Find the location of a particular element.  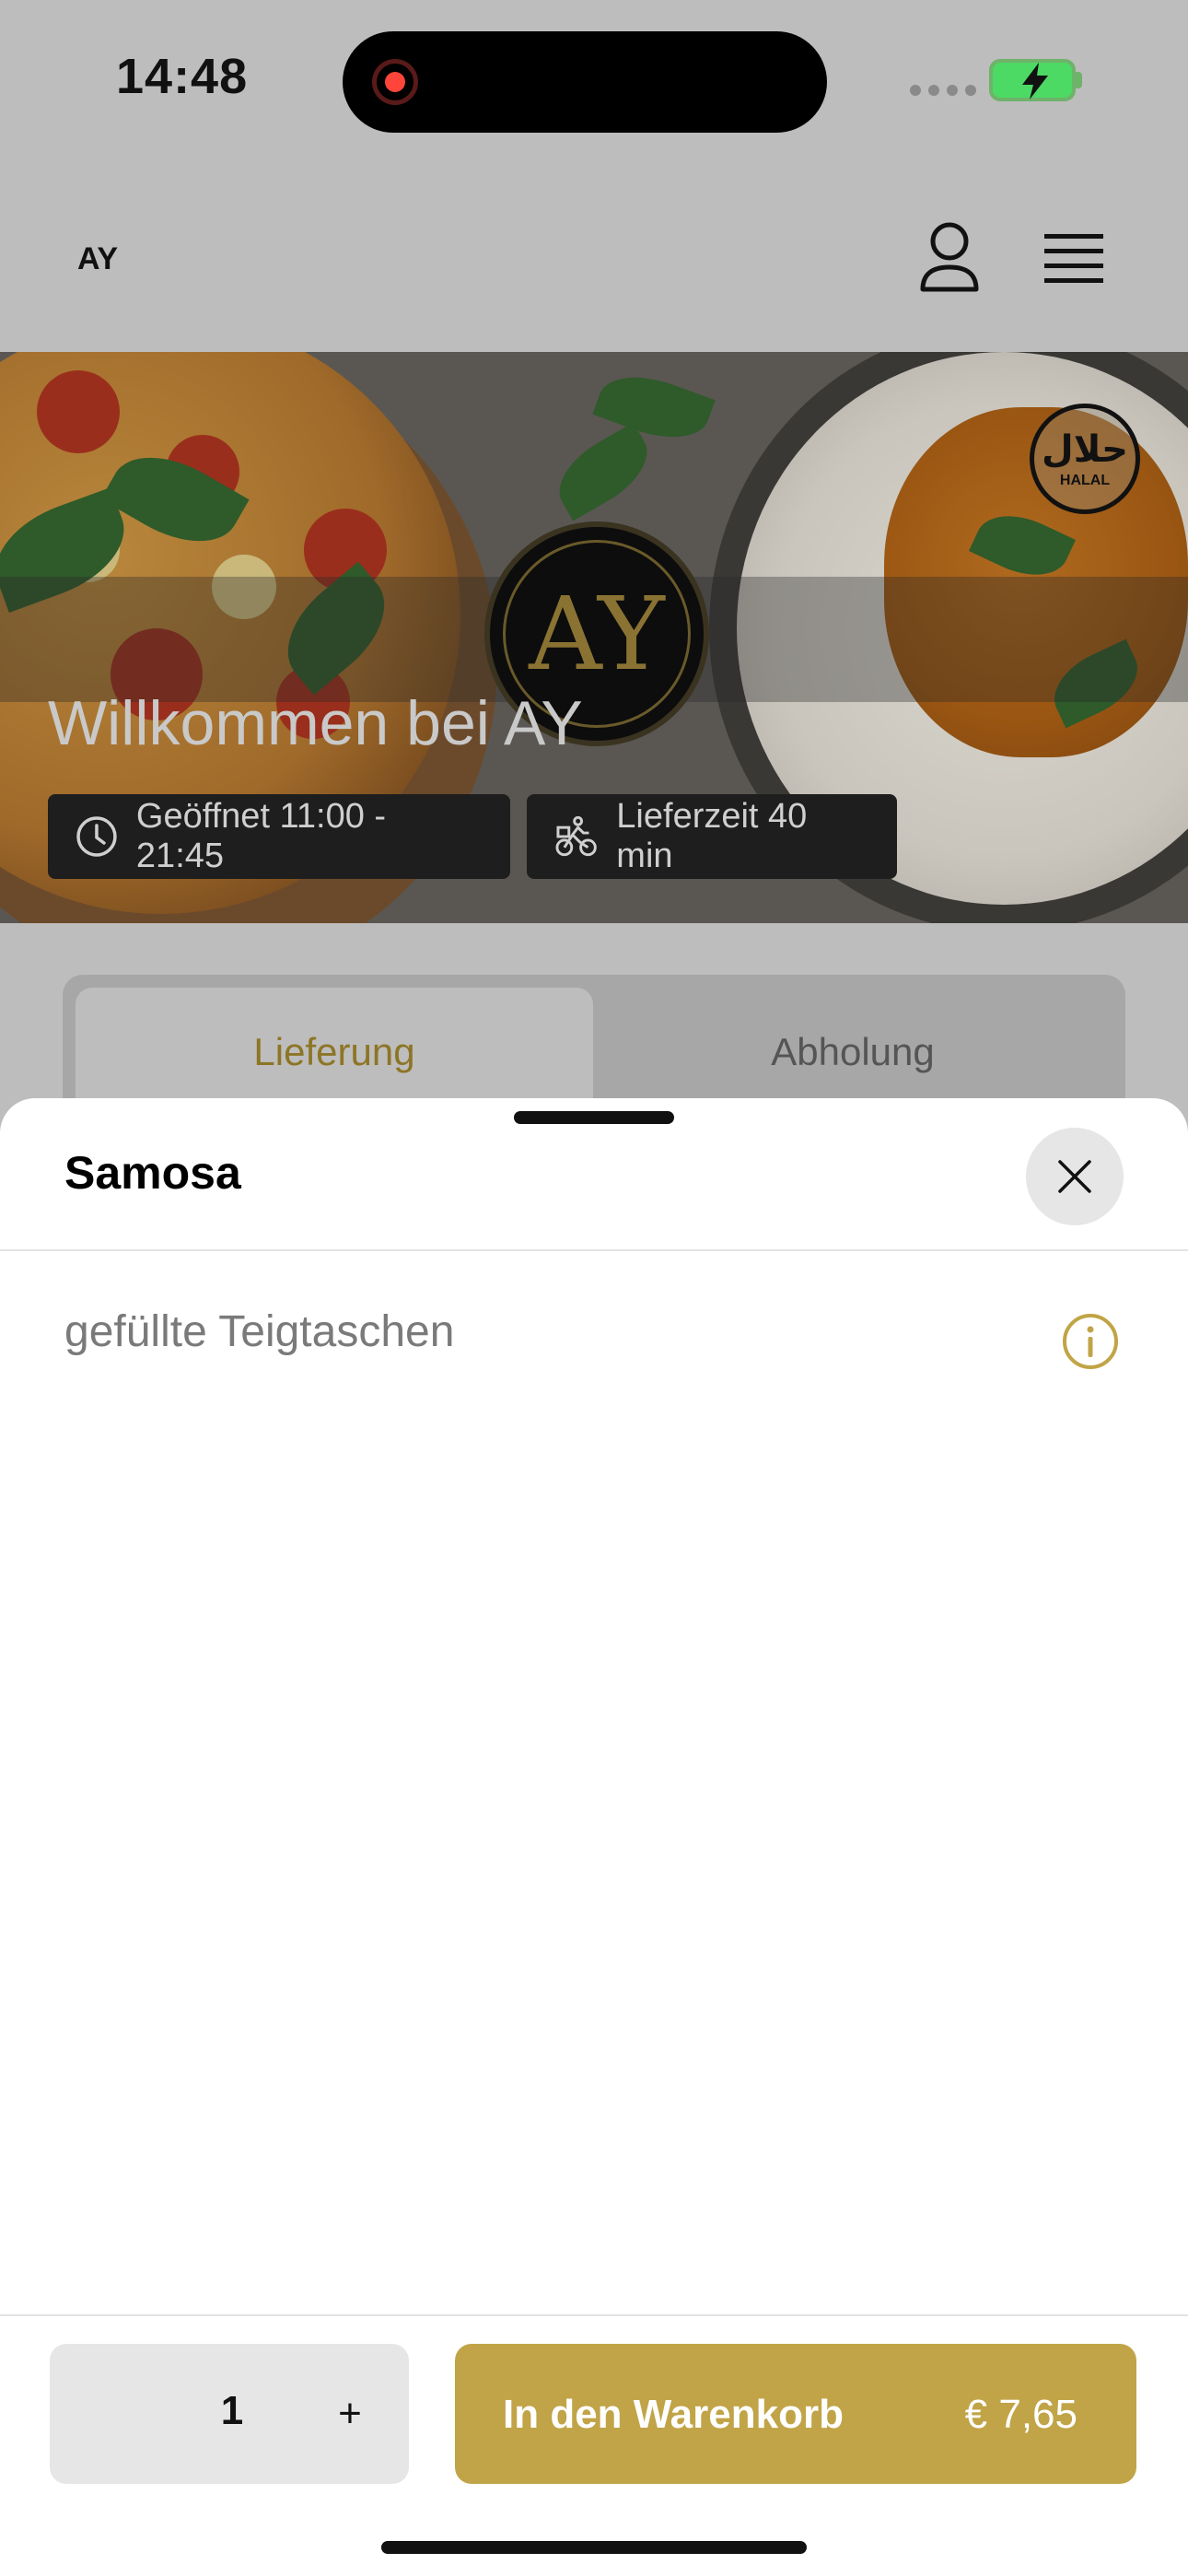

footer-divider is located at coordinates (594, 2315).